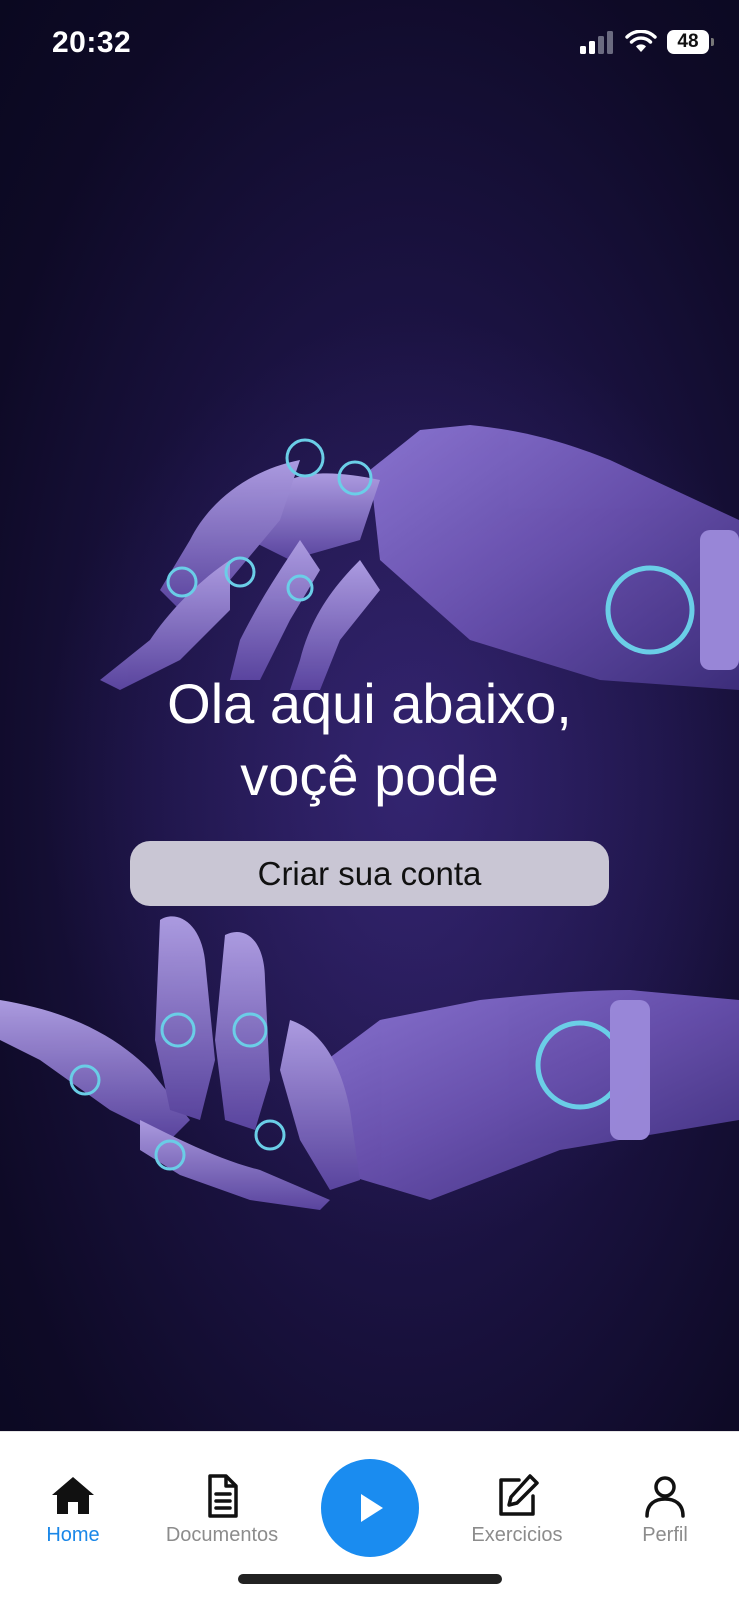 The height and width of the screenshot is (1601, 739). I want to click on home-indicator, so click(370, 1579).